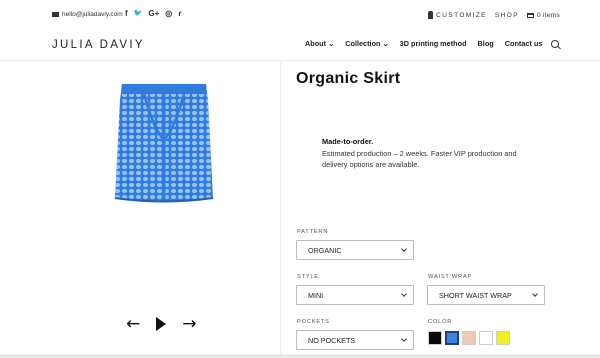 Image resolution: width=600 pixels, height=358 pixels. What do you see at coordinates (98, 45) in the screenshot?
I see `site-logo: JULIA DAVIY` at bounding box center [98, 45].